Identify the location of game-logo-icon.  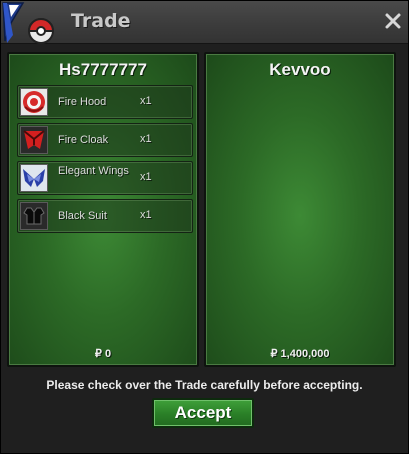
(28, 23).